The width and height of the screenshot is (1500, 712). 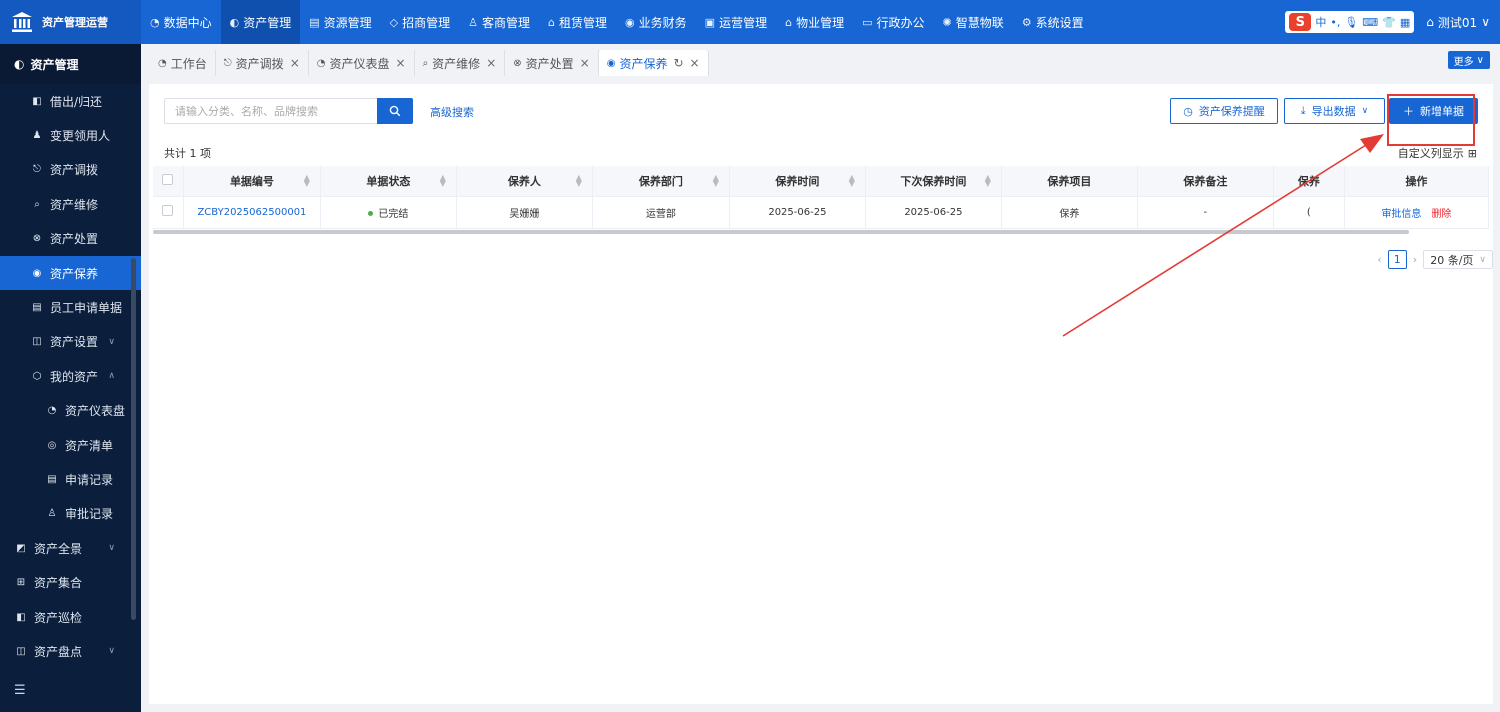 I want to click on nav-icon: ◔, so click(x=155, y=22).